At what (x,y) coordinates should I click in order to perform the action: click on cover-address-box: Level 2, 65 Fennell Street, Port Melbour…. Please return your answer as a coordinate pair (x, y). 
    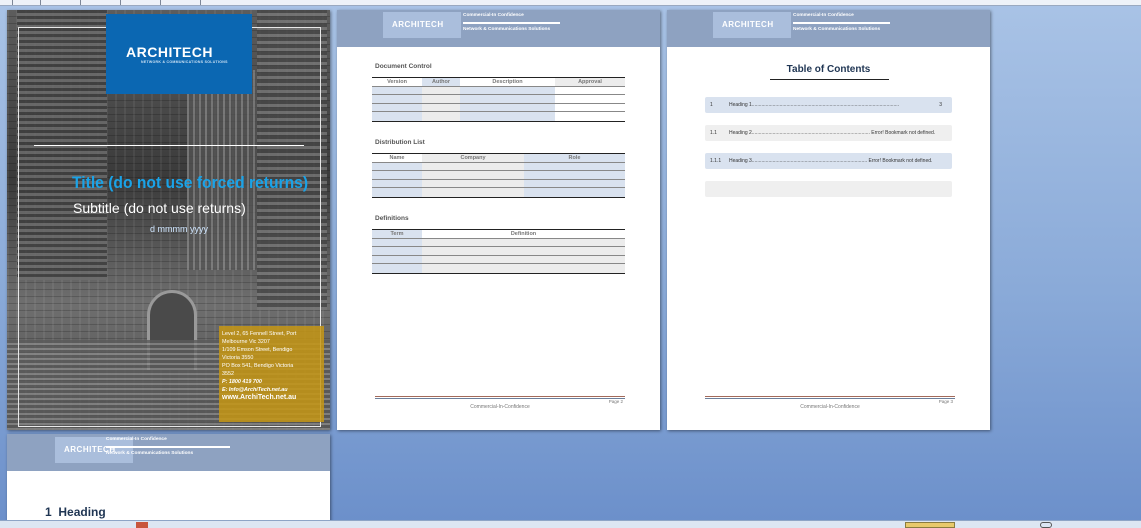
    Looking at the image, I should click on (271, 374).